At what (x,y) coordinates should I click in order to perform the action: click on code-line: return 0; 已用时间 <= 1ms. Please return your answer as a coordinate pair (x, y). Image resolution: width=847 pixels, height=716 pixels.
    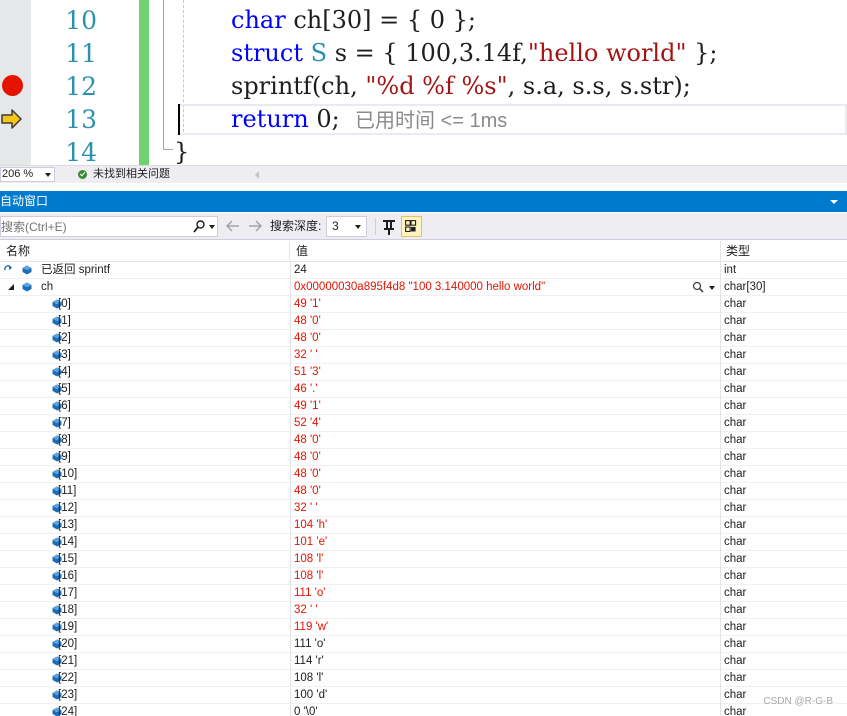
    Looking at the image, I should click on (369, 119).